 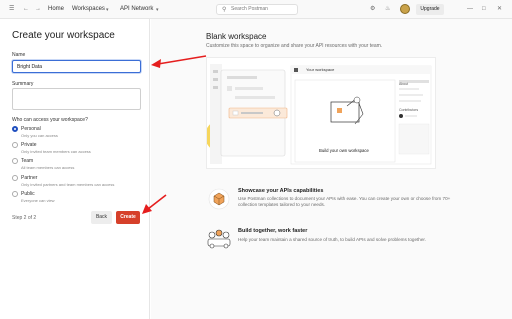 I want to click on option-label: Private, so click(x=29, y=145).